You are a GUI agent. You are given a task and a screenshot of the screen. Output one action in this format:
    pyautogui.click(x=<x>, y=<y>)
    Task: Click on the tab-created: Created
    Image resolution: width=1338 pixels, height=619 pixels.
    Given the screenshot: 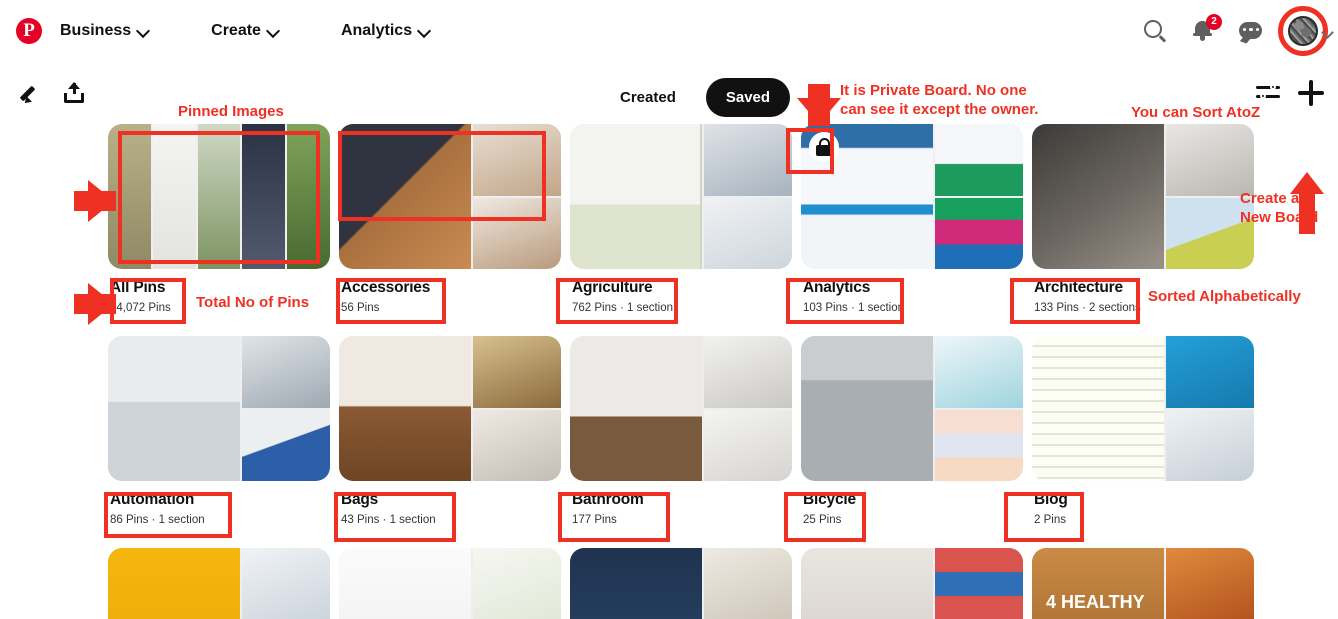 What is the action you would take?
    pyautogui.click(x=648, y=97)
    